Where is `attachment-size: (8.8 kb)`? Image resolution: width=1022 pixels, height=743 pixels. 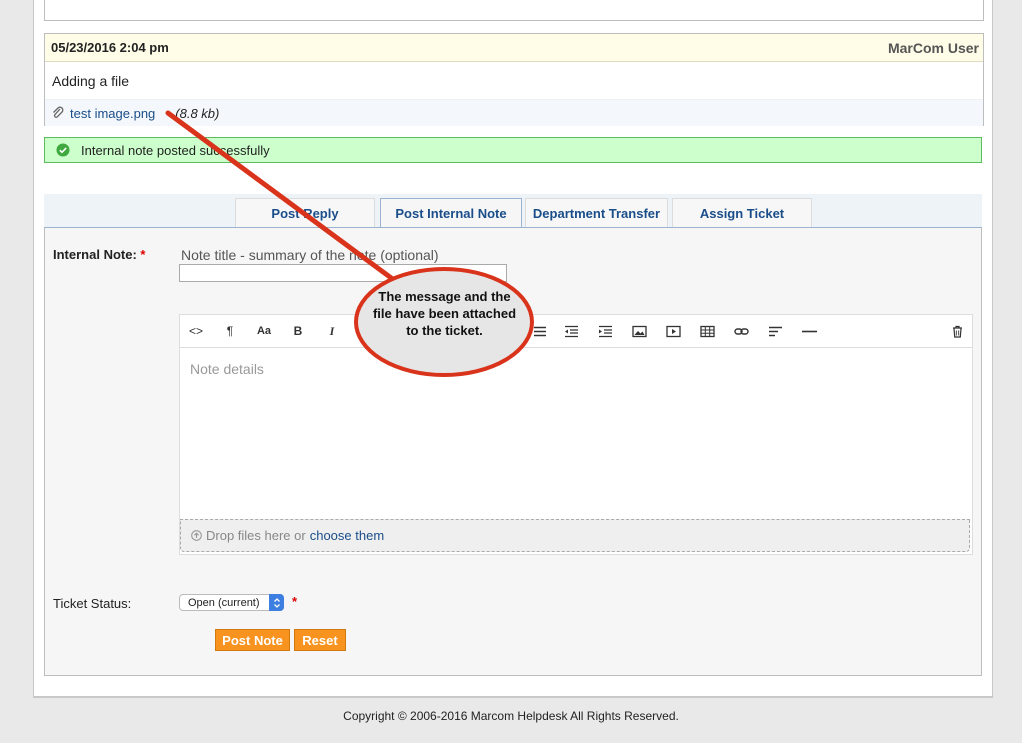
attachment-size: (8.8 kb) is located at coordinates (197, 113).